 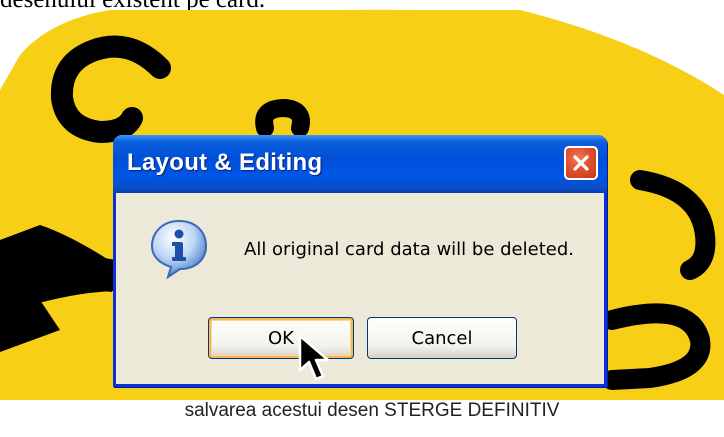 I want to click on cancel-button: Cancel, so click(x=442, y=338).